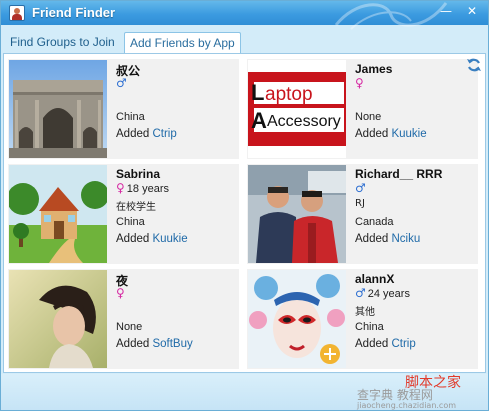  Describe the element at coordinates (304, 121) in the screenshot. I see `logo-text-accessory: Accessory` at that location.